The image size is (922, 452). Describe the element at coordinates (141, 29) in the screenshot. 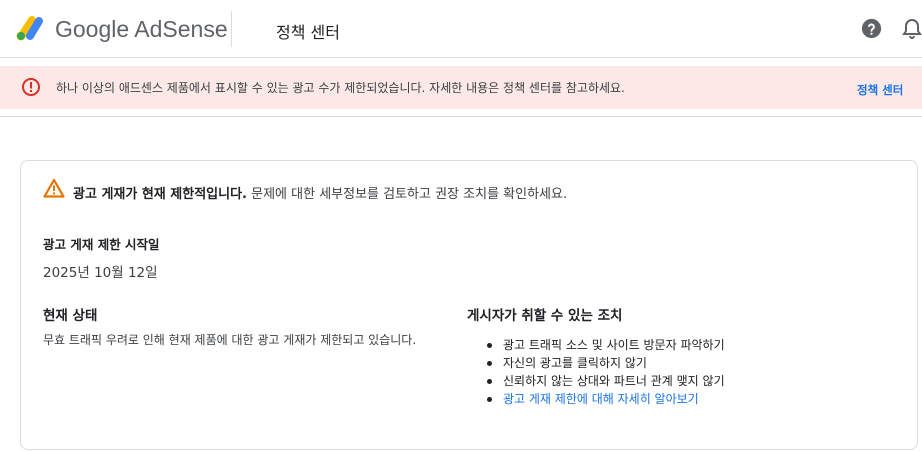

I see `product-name: Google AdSense` at that location.